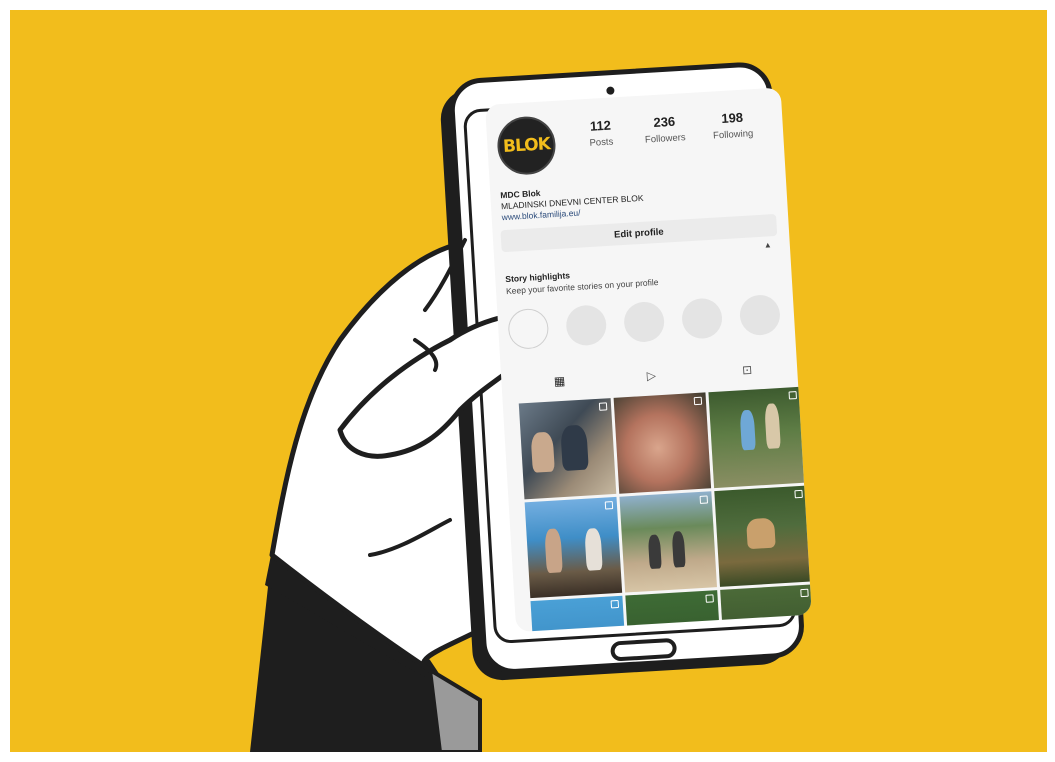 The width and height of the screenshot is (1055, 762). What do you see at coordinates (600, 125) in the screenshot?
I see `posts-count: 112` at bounding box center [600, 125].